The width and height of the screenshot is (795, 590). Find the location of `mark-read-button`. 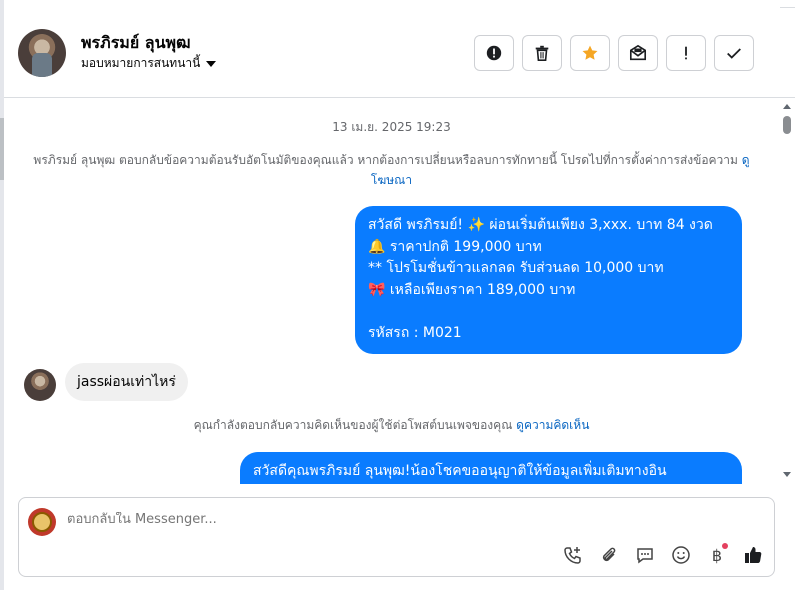

mark-read-button is located at coordinates (638, 53).